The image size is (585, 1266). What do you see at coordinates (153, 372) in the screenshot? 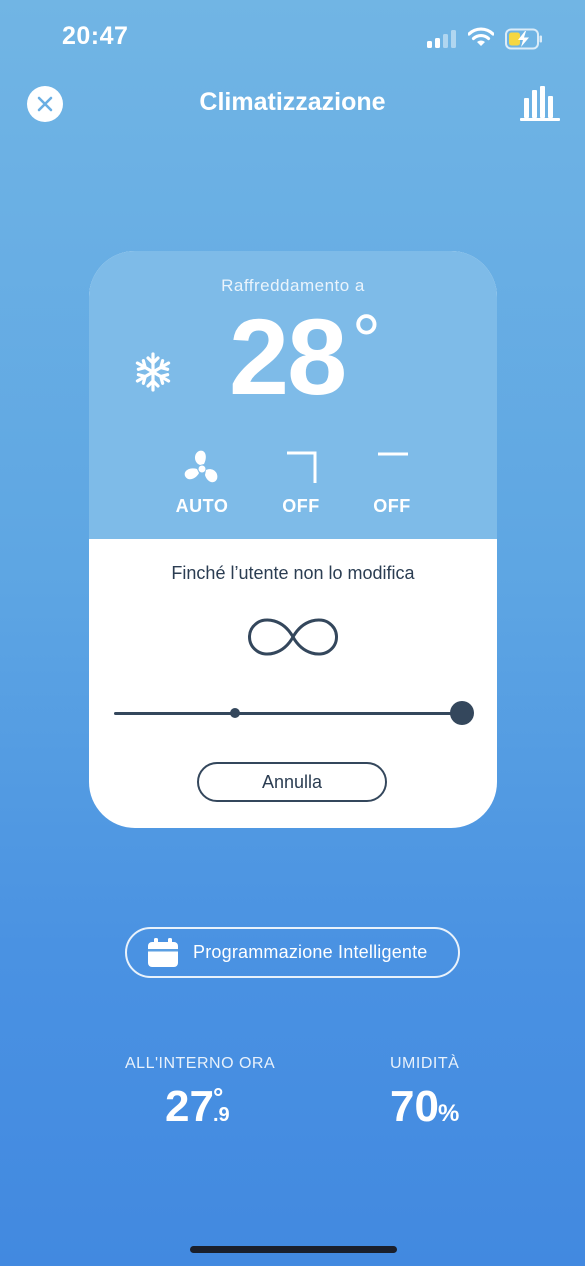
I see `snowflake-icon` at bounding box center [153, 372].